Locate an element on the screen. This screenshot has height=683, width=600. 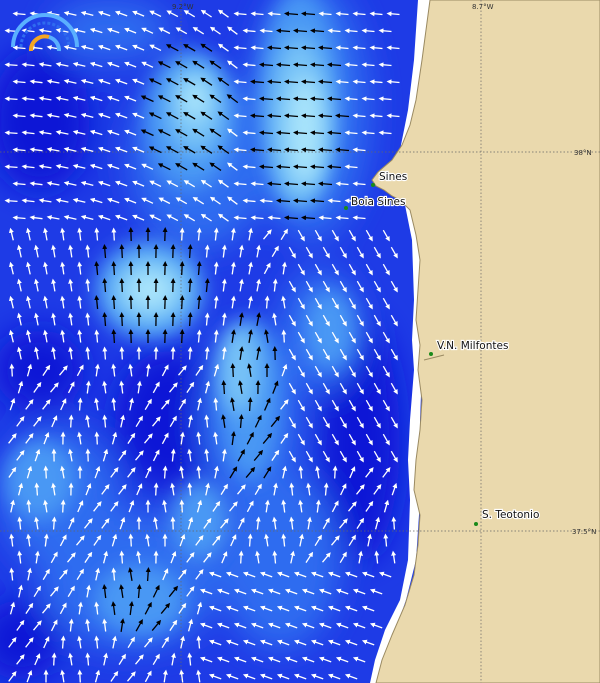
lon-label-8-7w: 8.7°W is located at coordinates (483, 7).